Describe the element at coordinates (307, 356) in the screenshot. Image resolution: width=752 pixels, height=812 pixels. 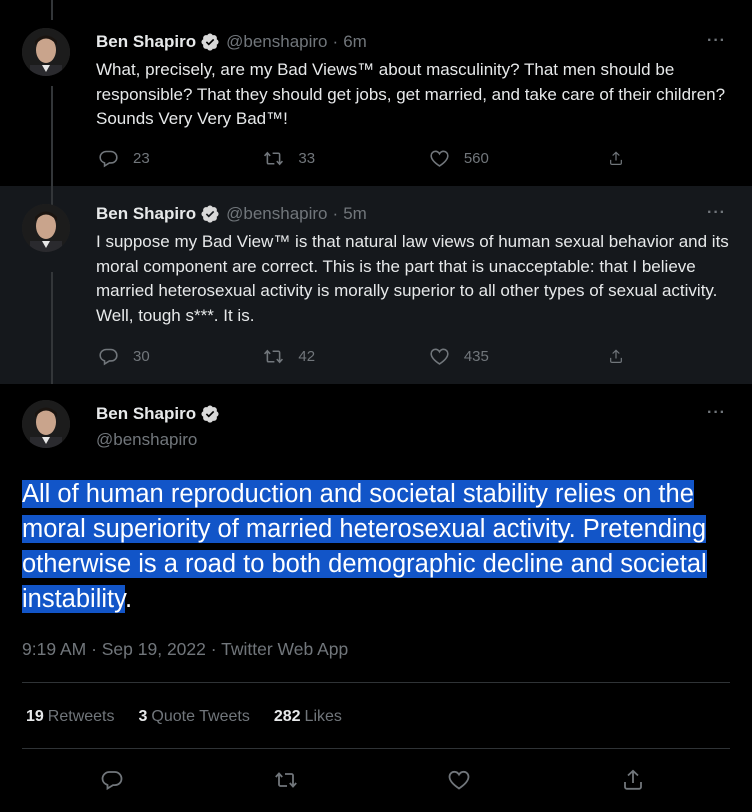
I see `retweet-count: 42` at that location.